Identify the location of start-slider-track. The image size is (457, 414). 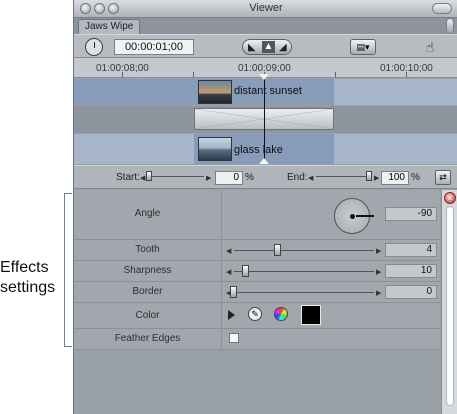
(176, 176).